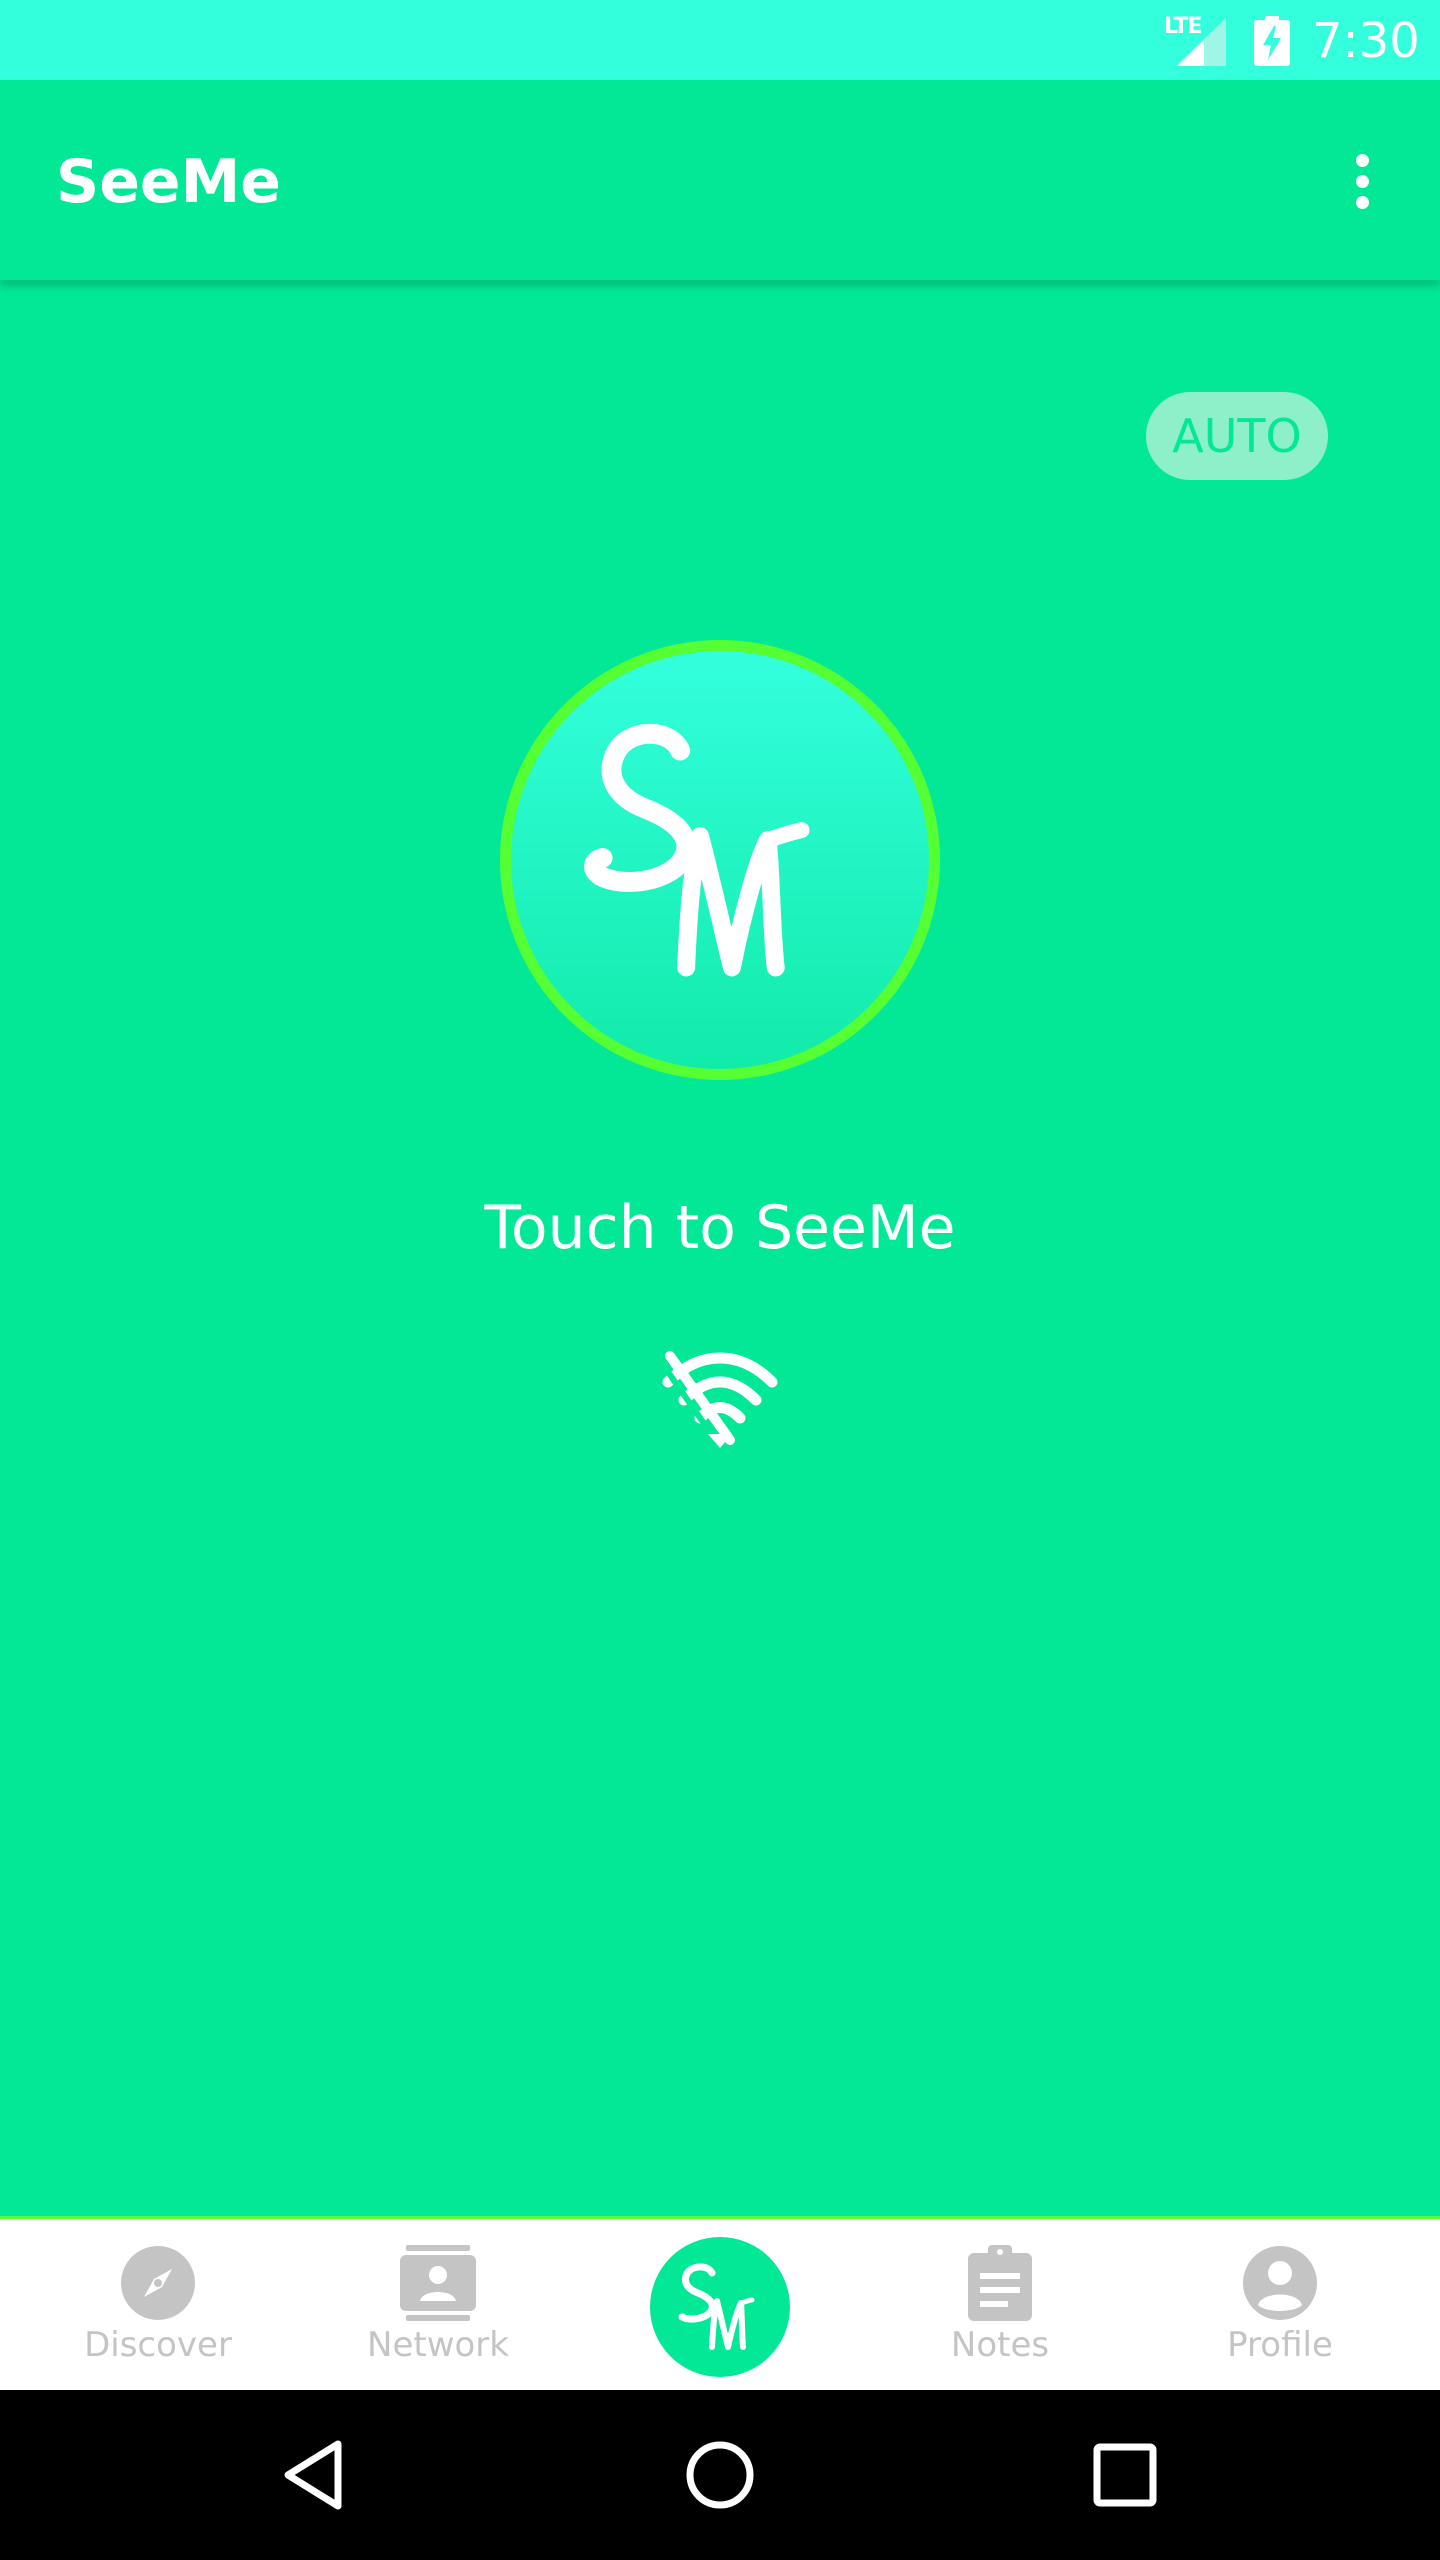 The image size is (1440, 2560). I want to click on status-bar: LTE 7:30, so click(720, 40).